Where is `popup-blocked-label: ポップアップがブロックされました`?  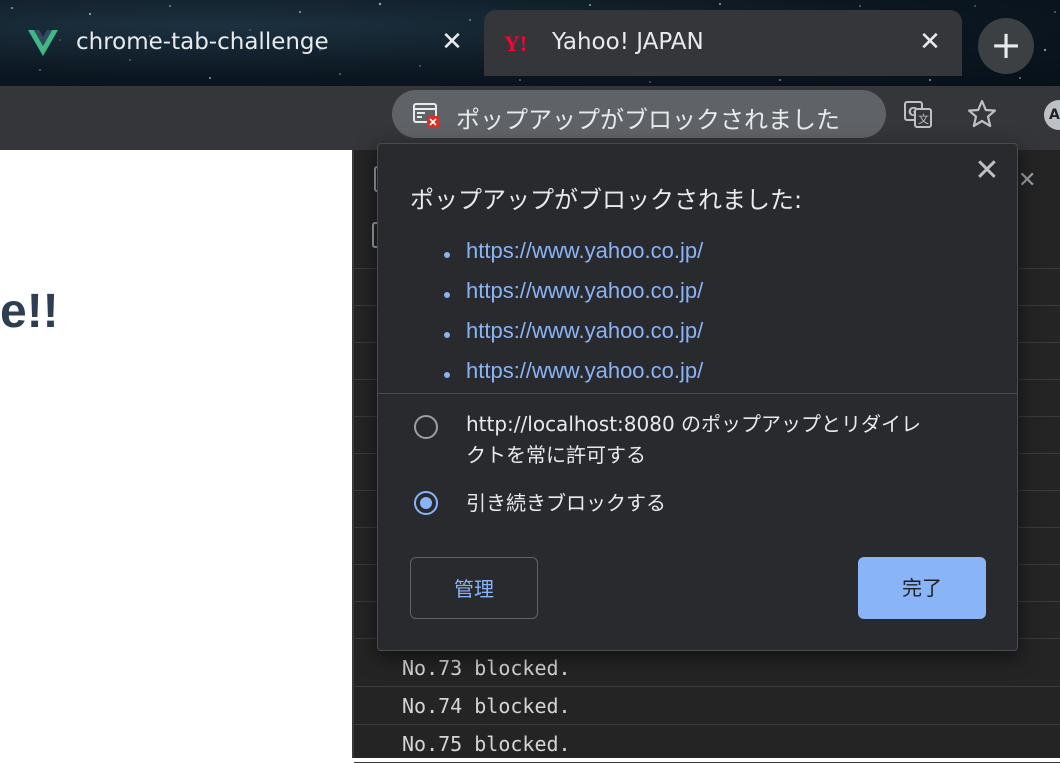
popup-blocked-label: ポップアップがブロックされました is located at coordinates (648, 120).